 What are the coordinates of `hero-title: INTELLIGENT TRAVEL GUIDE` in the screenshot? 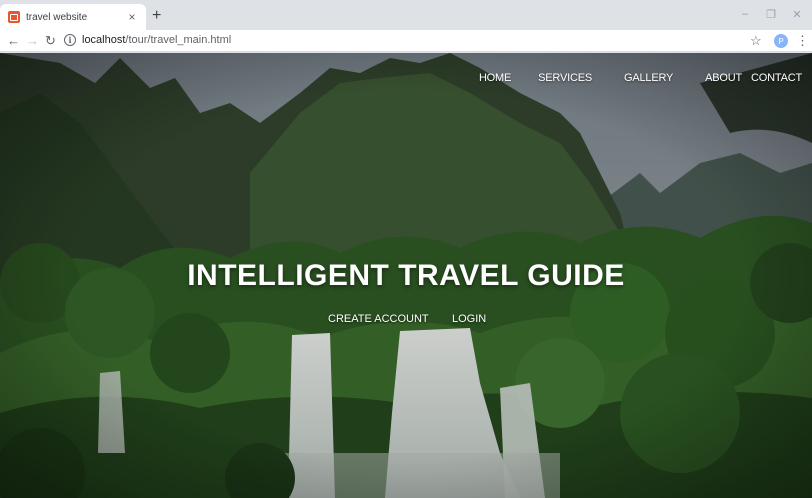 It's located at (406, 275).